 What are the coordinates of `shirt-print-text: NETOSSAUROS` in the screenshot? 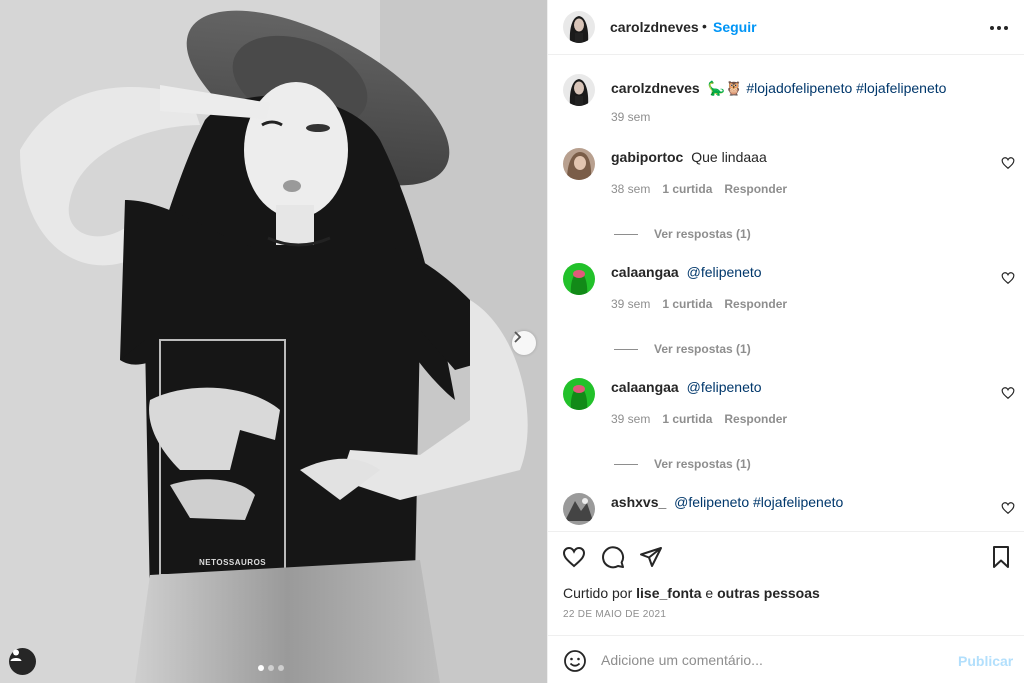 It's located at (233, 562).